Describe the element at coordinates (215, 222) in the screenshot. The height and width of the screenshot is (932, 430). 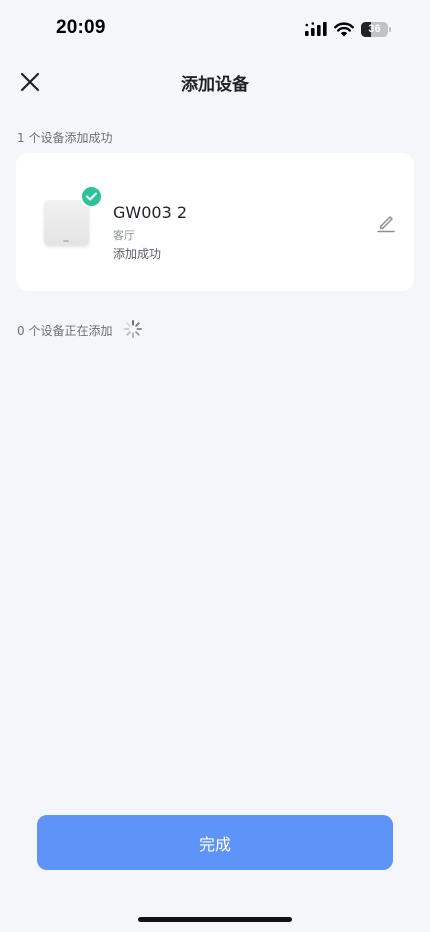
I see `device-card: GW003 2 客厅 添加成功` at that location.